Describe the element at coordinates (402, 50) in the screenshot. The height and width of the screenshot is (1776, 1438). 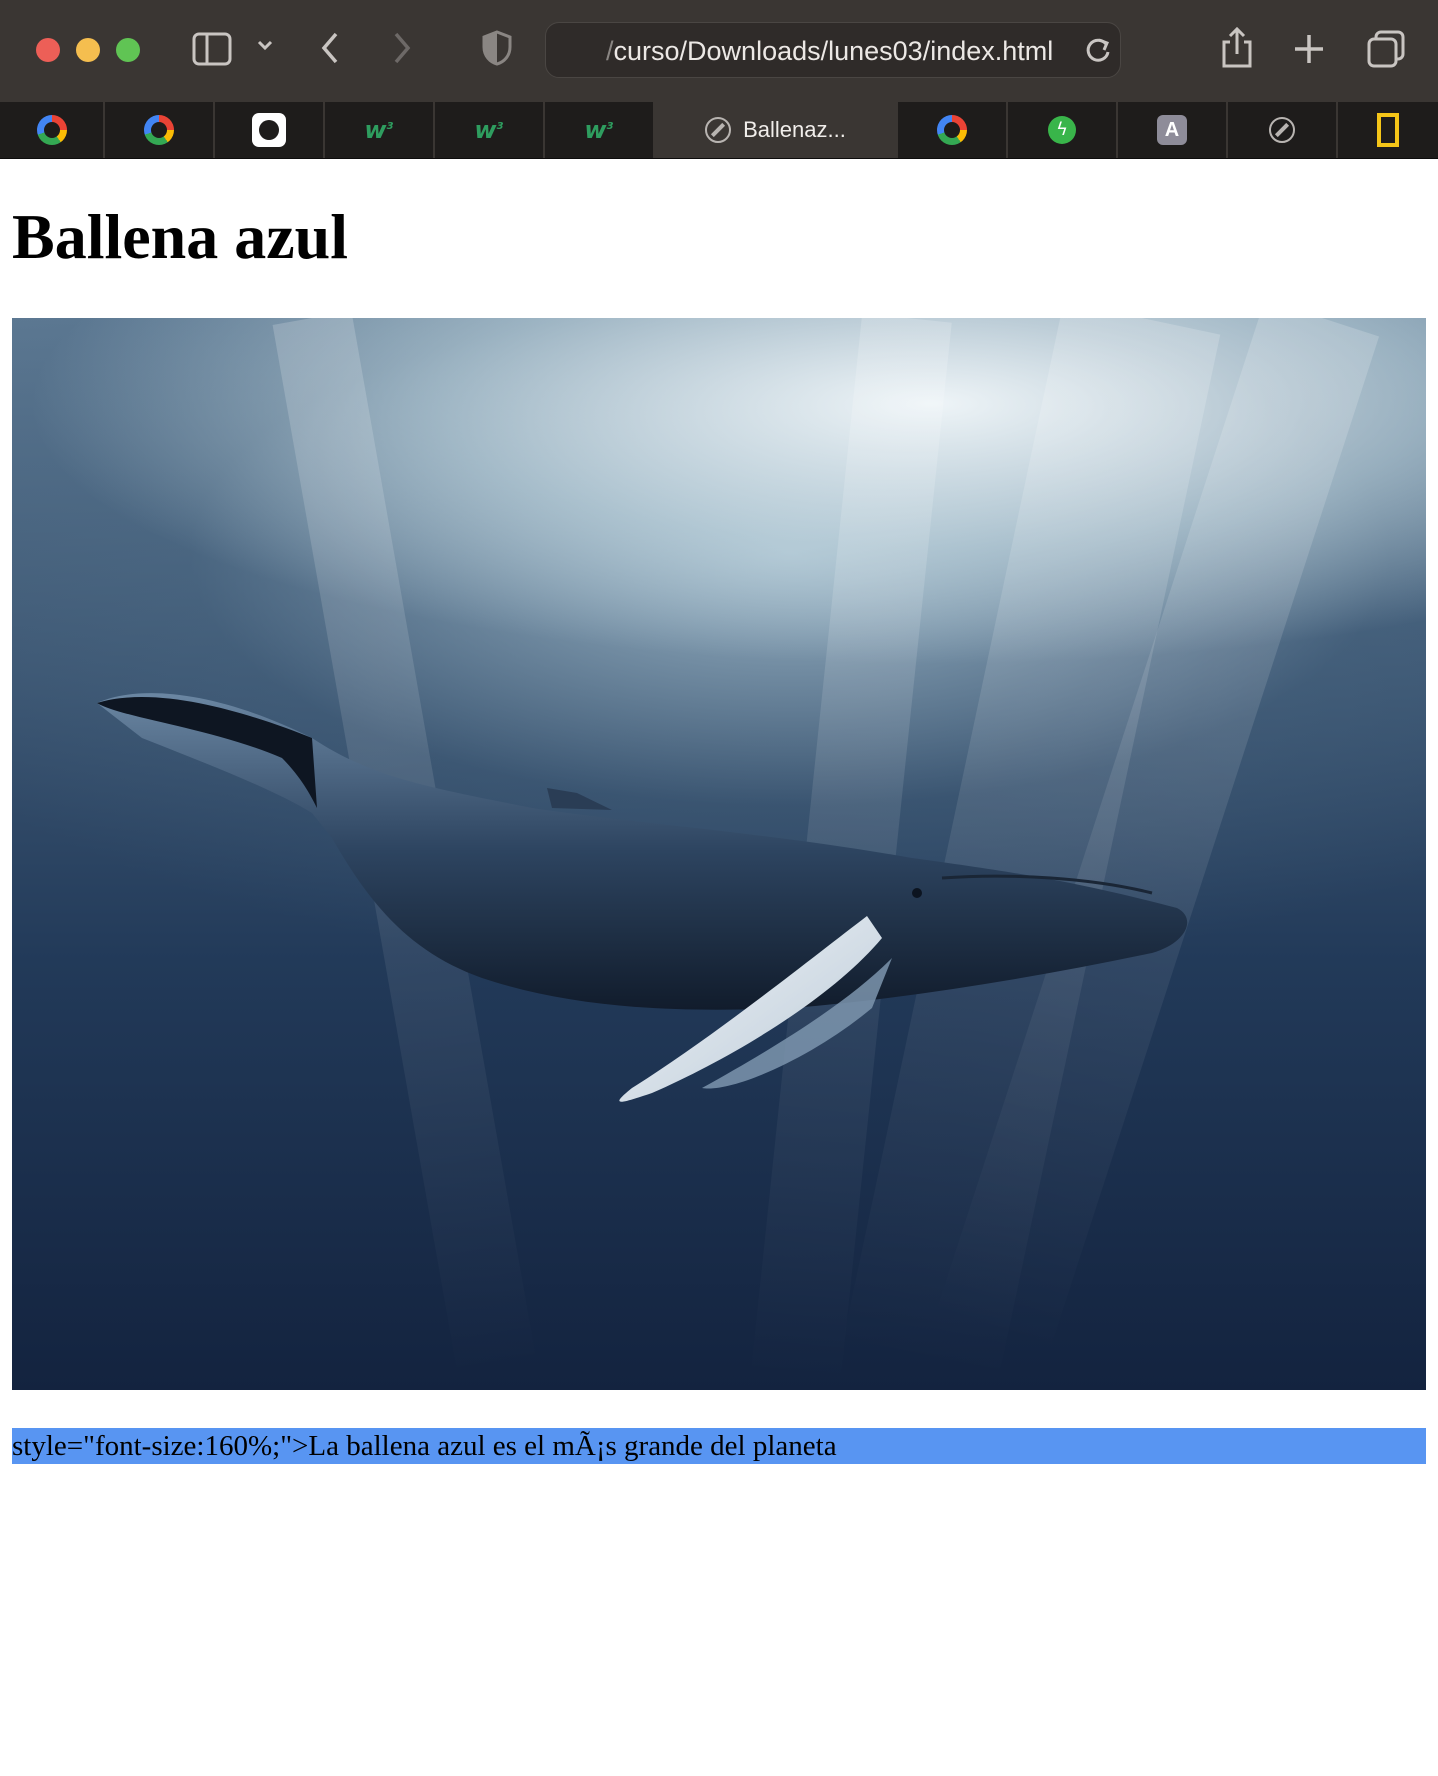
I see `forward-icon` at that location.